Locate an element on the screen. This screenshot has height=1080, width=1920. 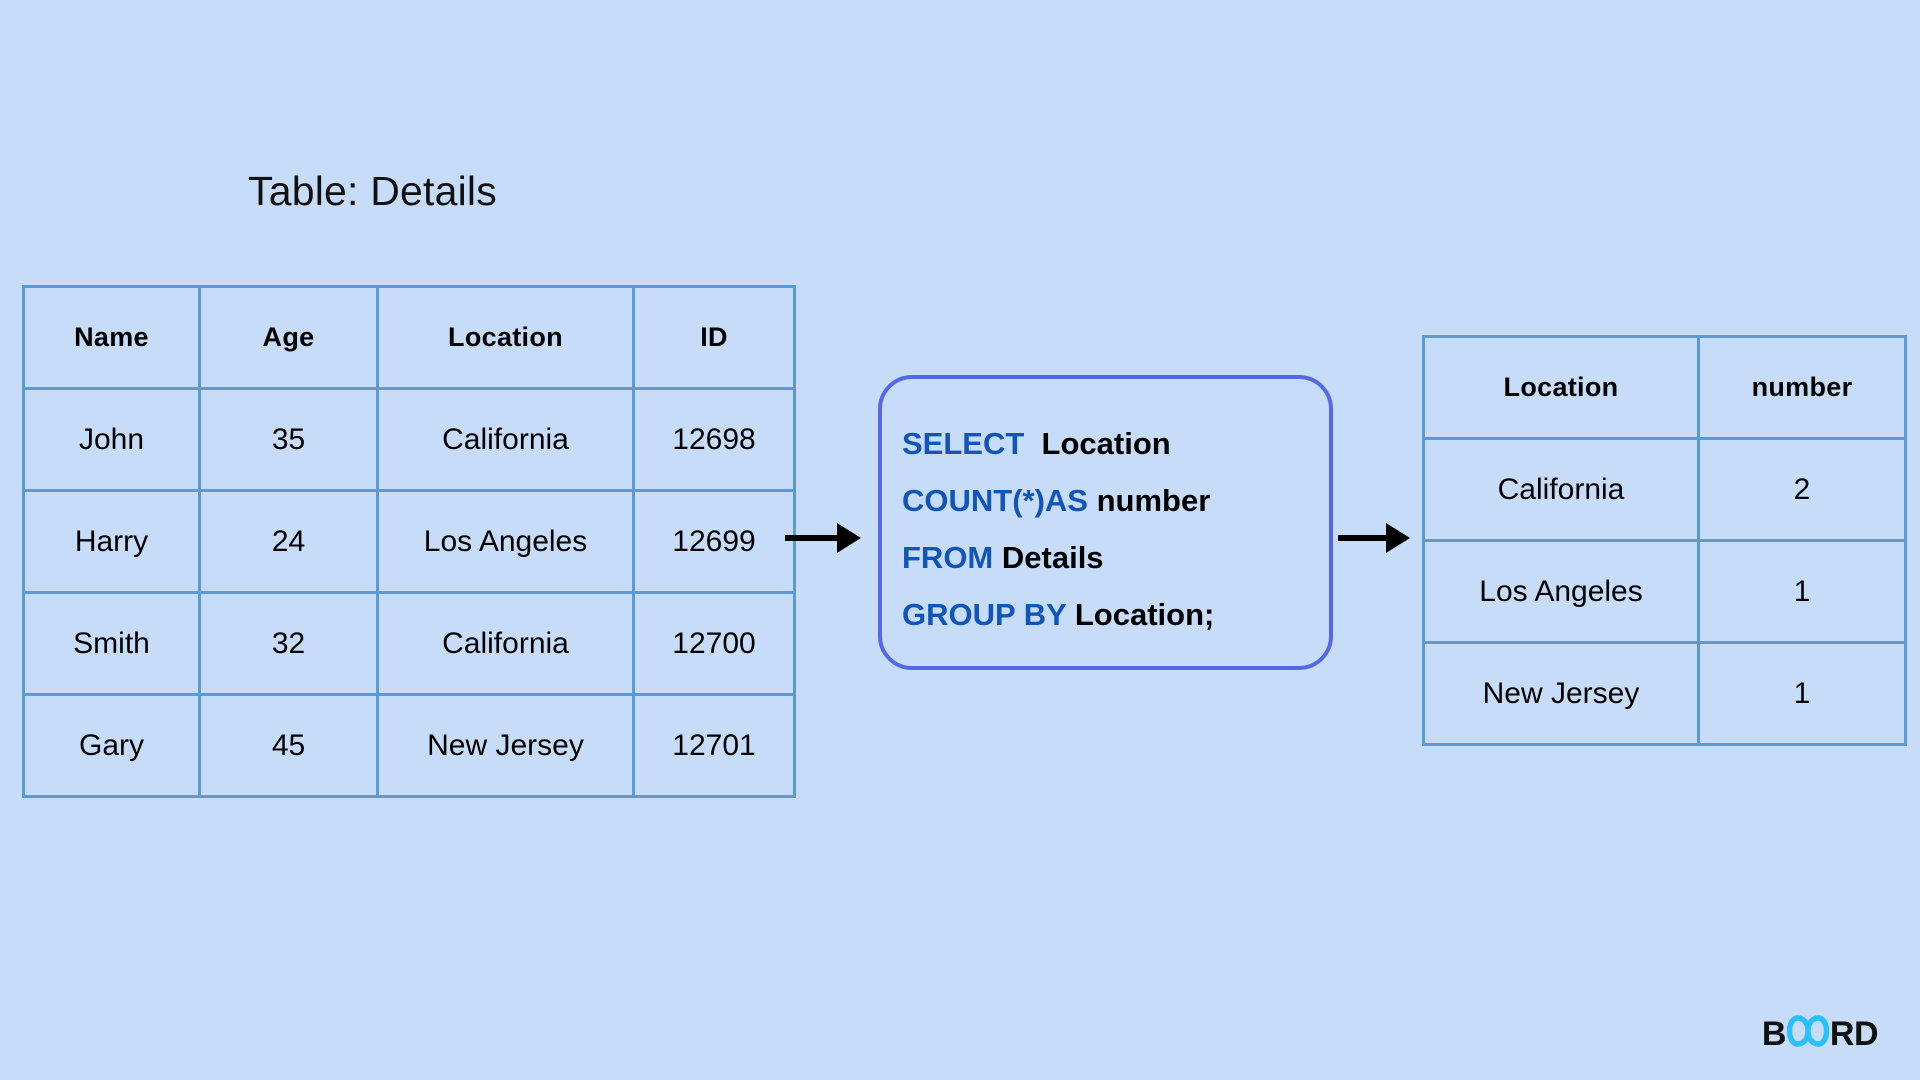
sql-operand: Details is located at coordinates (1052, 557).